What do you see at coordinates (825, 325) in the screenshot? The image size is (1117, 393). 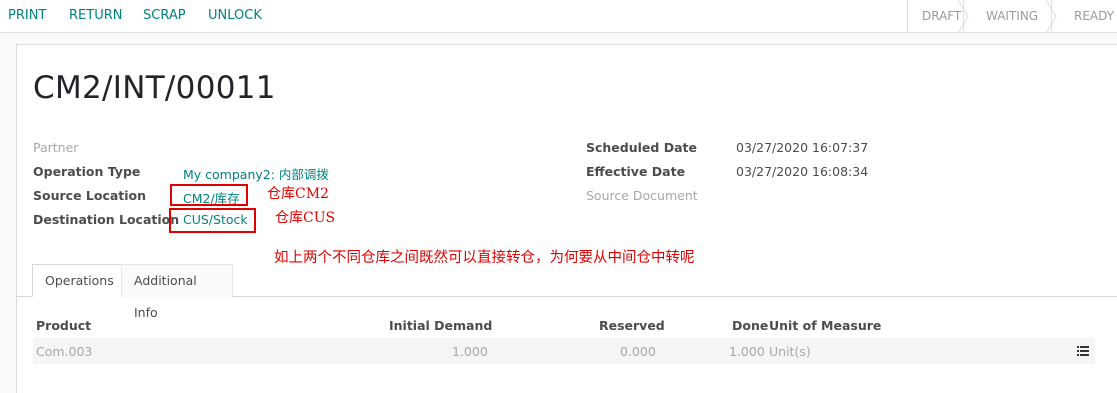 I see `col-unit-of-measure: Unit of Measure` at bounding box center [825, 325].